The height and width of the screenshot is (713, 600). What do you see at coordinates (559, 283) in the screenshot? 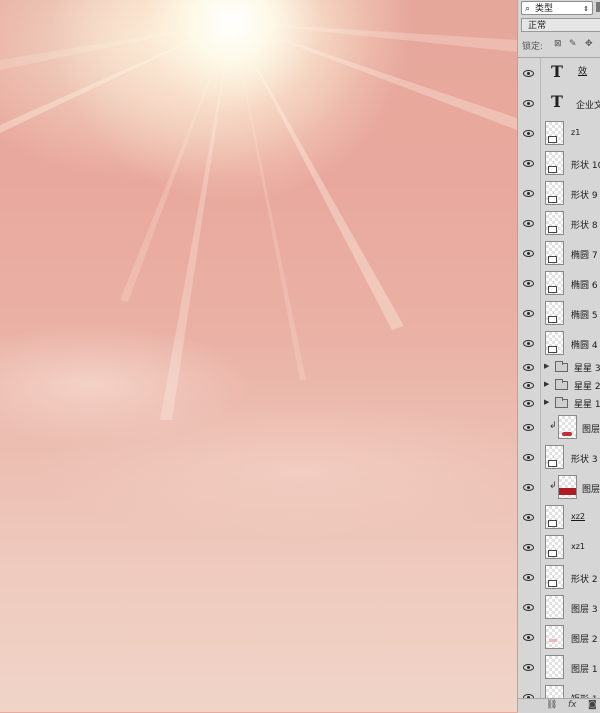
I see `layer-row: 椭圆 6` at bounding box center [559, 283].